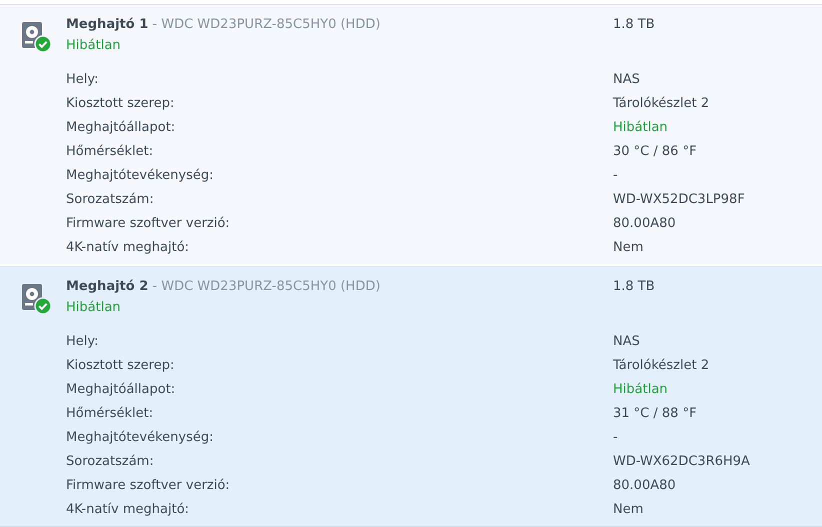 Image resolution: width=822 pixels, height=527 pixels. I want to click on detail-value: 31 °C / 88 °F, so click(655, 413).